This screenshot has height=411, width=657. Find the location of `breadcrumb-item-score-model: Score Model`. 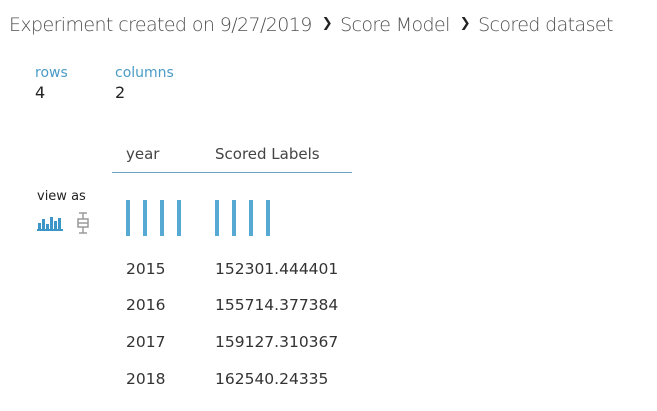

breadcrumb-item-score-model: Score Model is located at coordinates (395, 25).